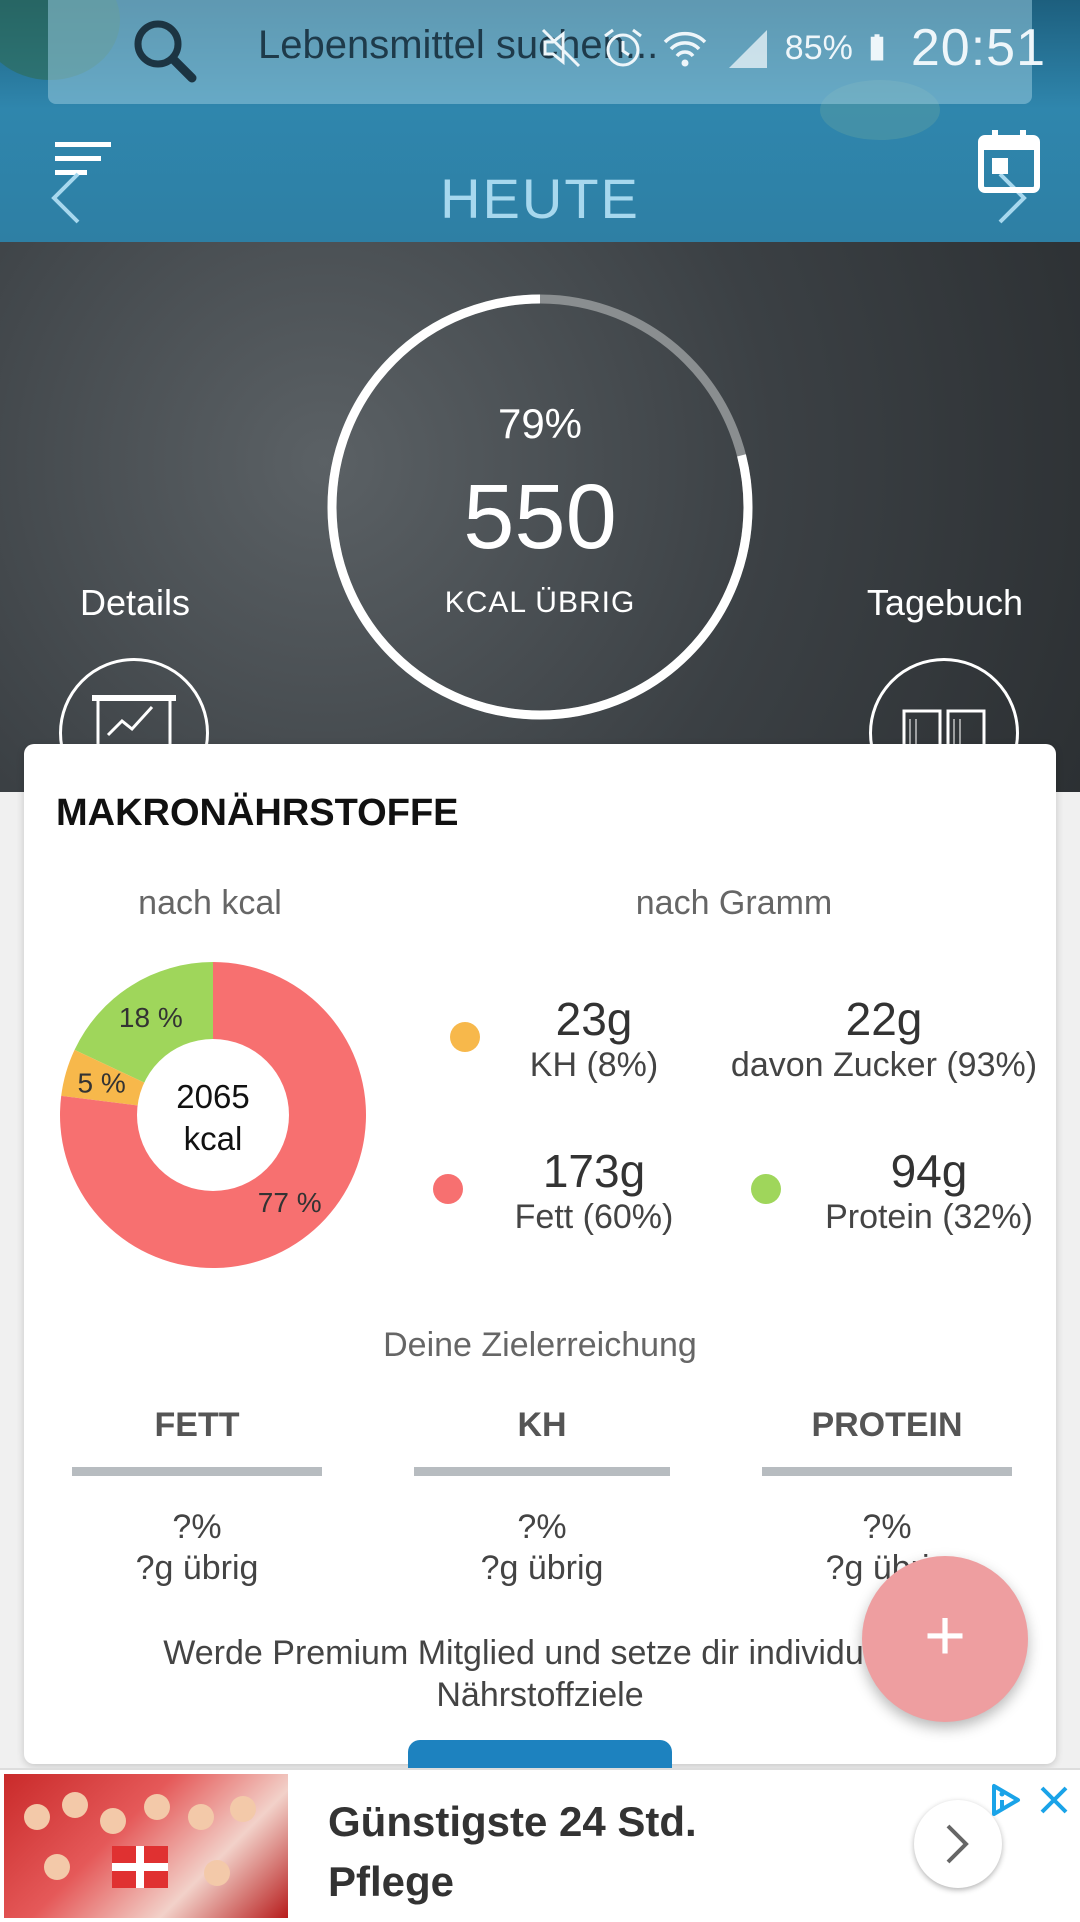 The height and width of the screenshot is (1922, 1080). What do you see at coordinates (540, 198) in the screenshot?
I see `page-title: HEUTE` at bounding box center [540, 198].